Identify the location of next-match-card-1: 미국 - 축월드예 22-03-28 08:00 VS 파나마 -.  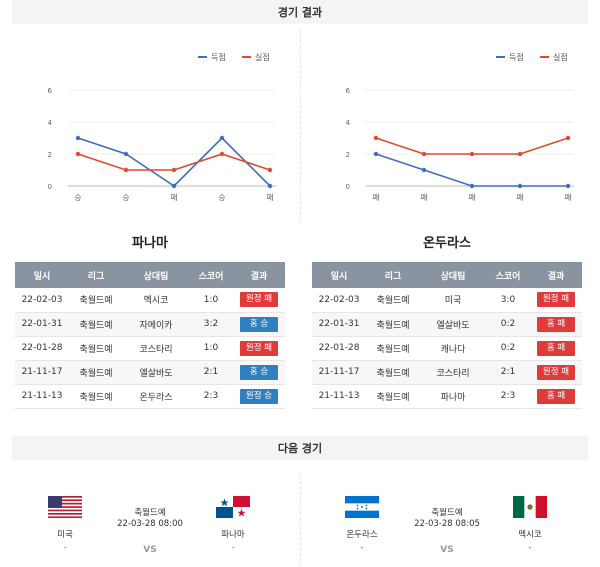
(150, 528).